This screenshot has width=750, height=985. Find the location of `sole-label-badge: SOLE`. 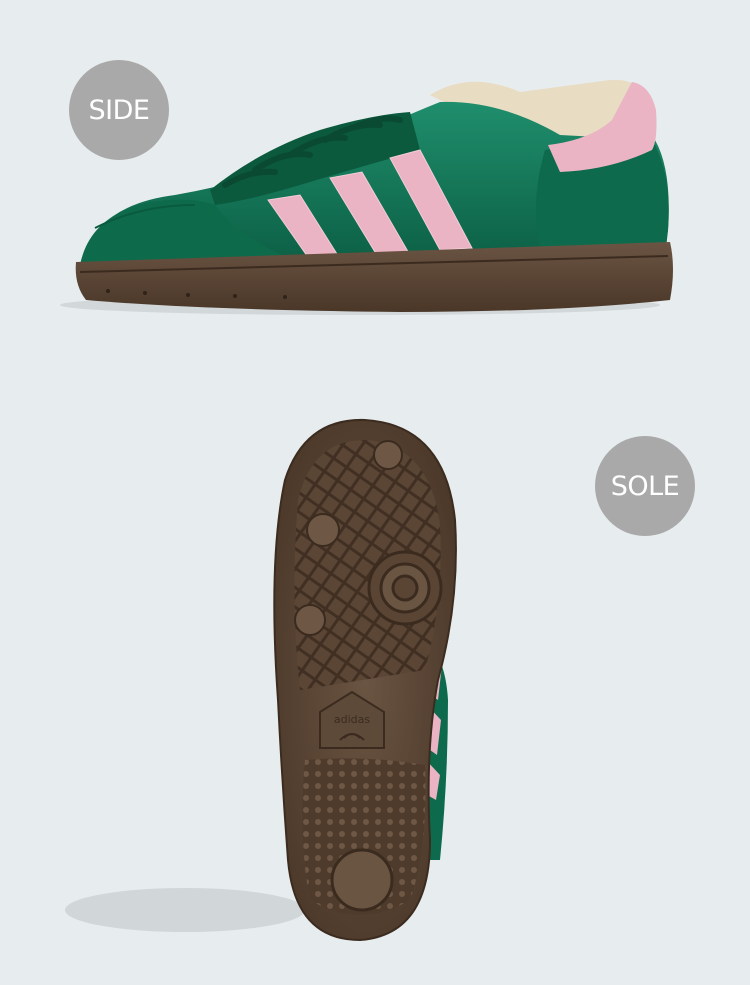

sole-label-badge: SOLE is located at coordinates (645, 486).